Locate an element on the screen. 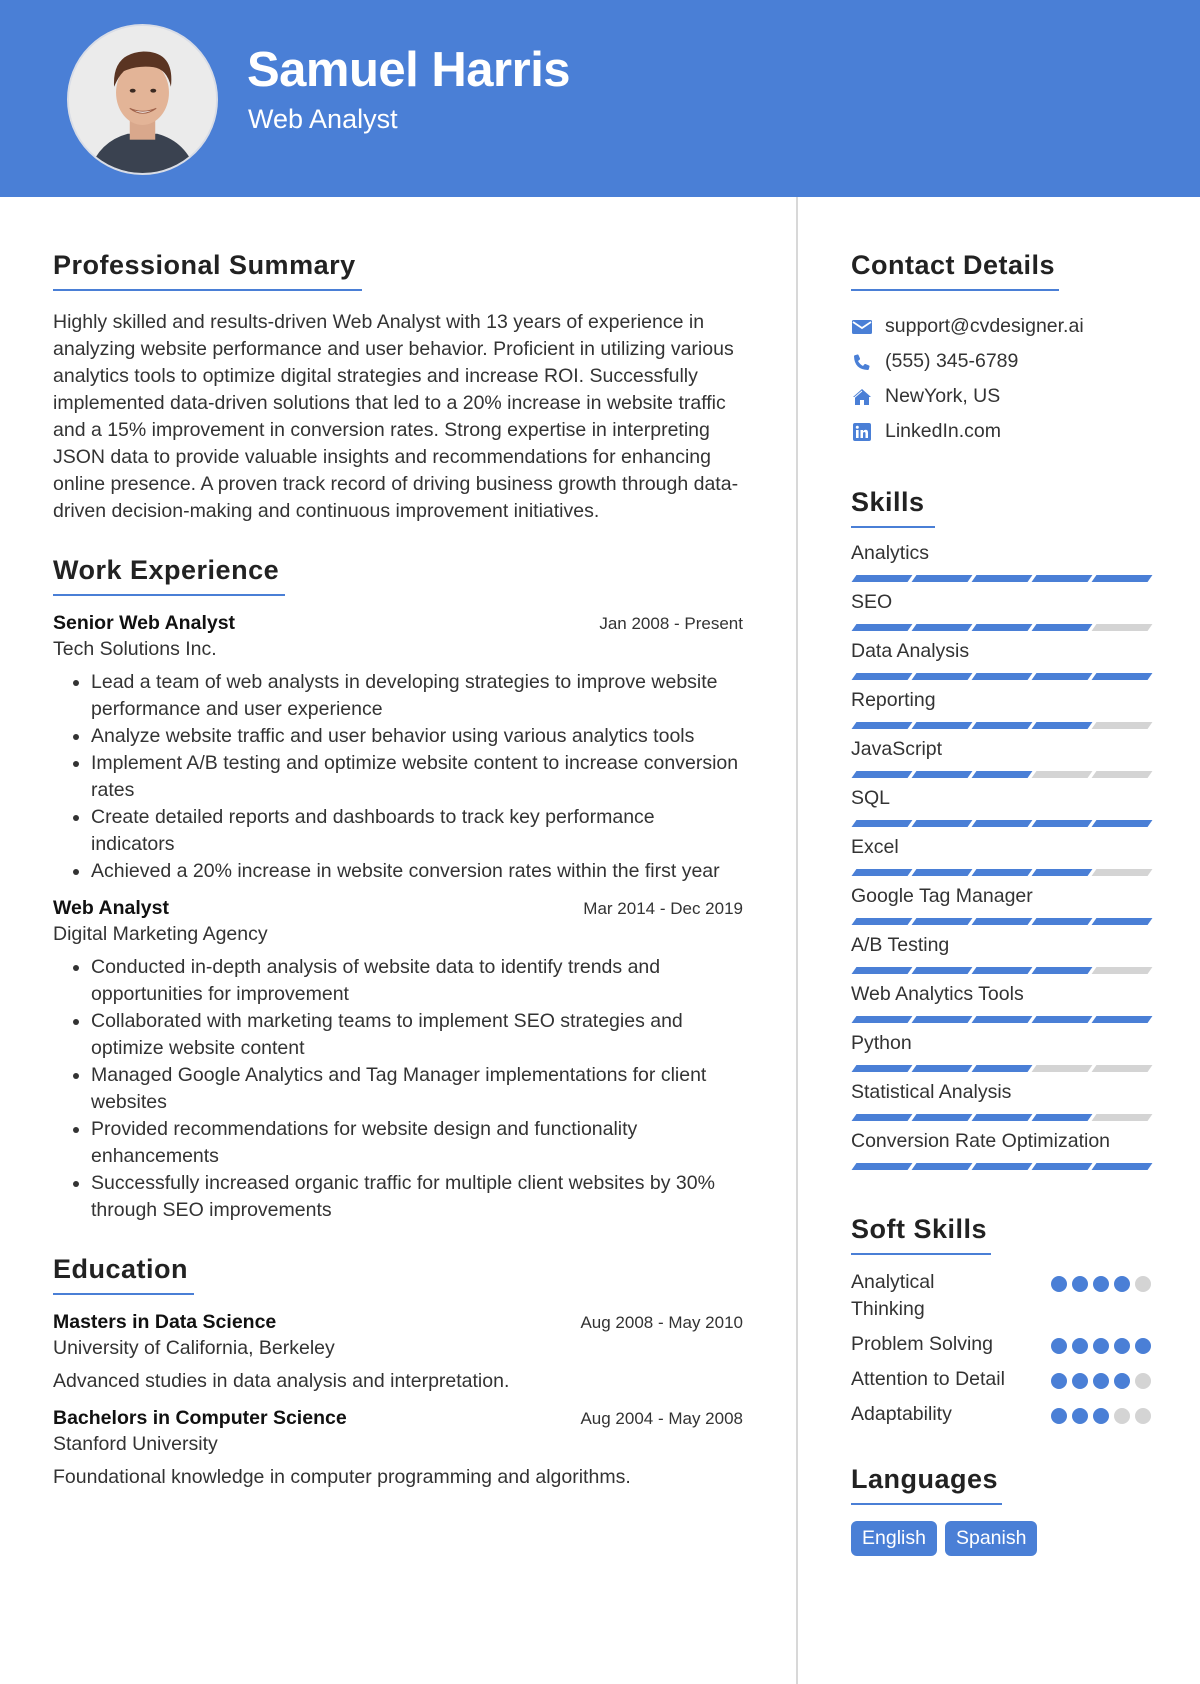  contact-email: support@cvdesigner.ai is located at coordinates (1001, 326).